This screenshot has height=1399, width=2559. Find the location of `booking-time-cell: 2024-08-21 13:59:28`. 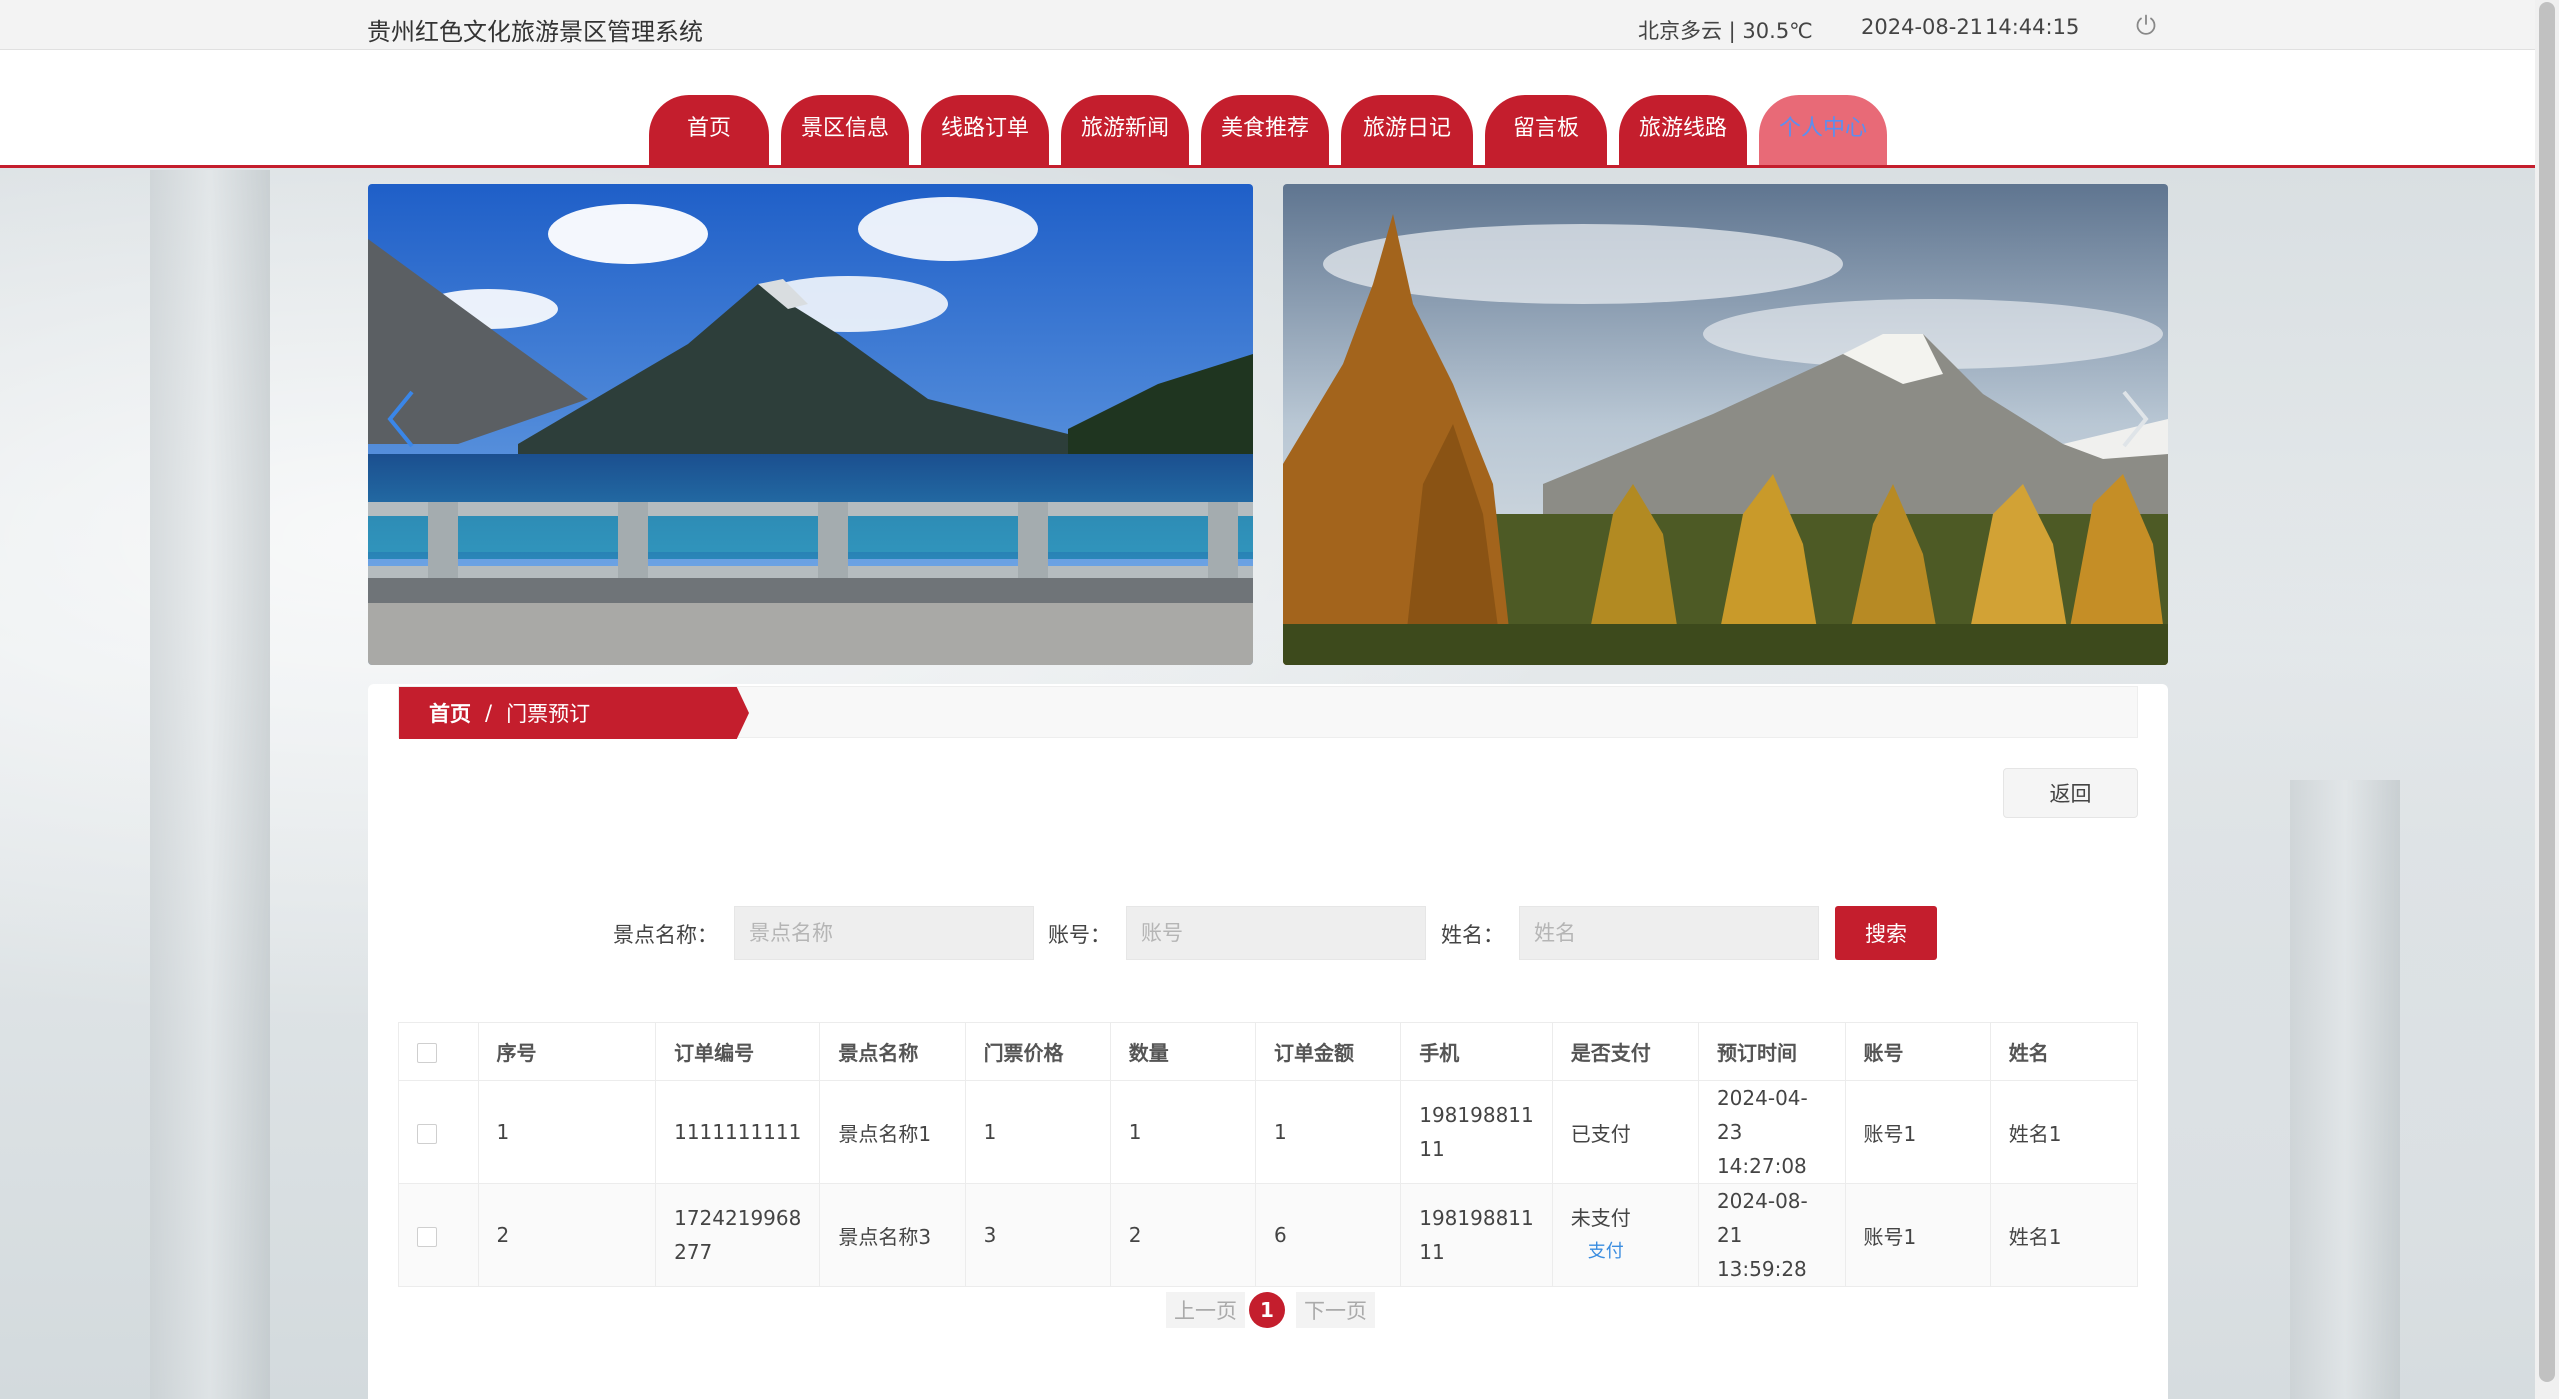

booking-time-cell: 2024-08-21 13:59:28 is located at coordinates (1771, 1235).